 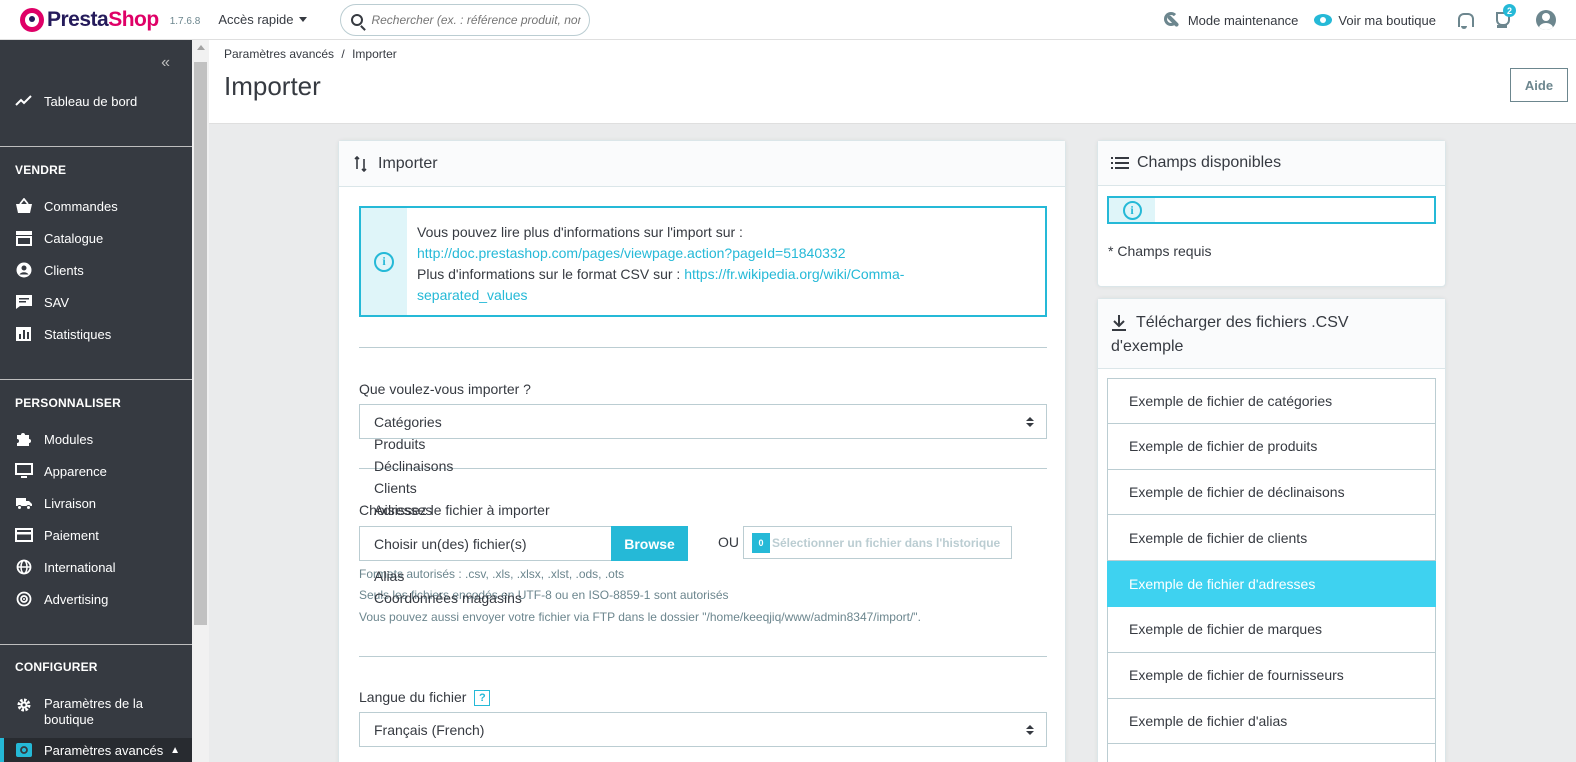 What do you see at coordinates (1271, 538) in the screenshot?
I see `csv-example-customers: Exemple de fichier de clients` at bounding box center [1271, 538].